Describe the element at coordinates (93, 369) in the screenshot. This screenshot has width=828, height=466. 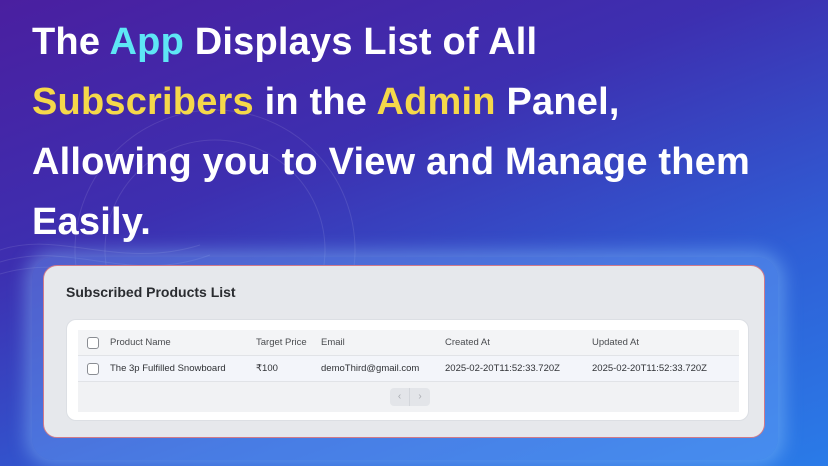
I see `row-checkbox` at that location.